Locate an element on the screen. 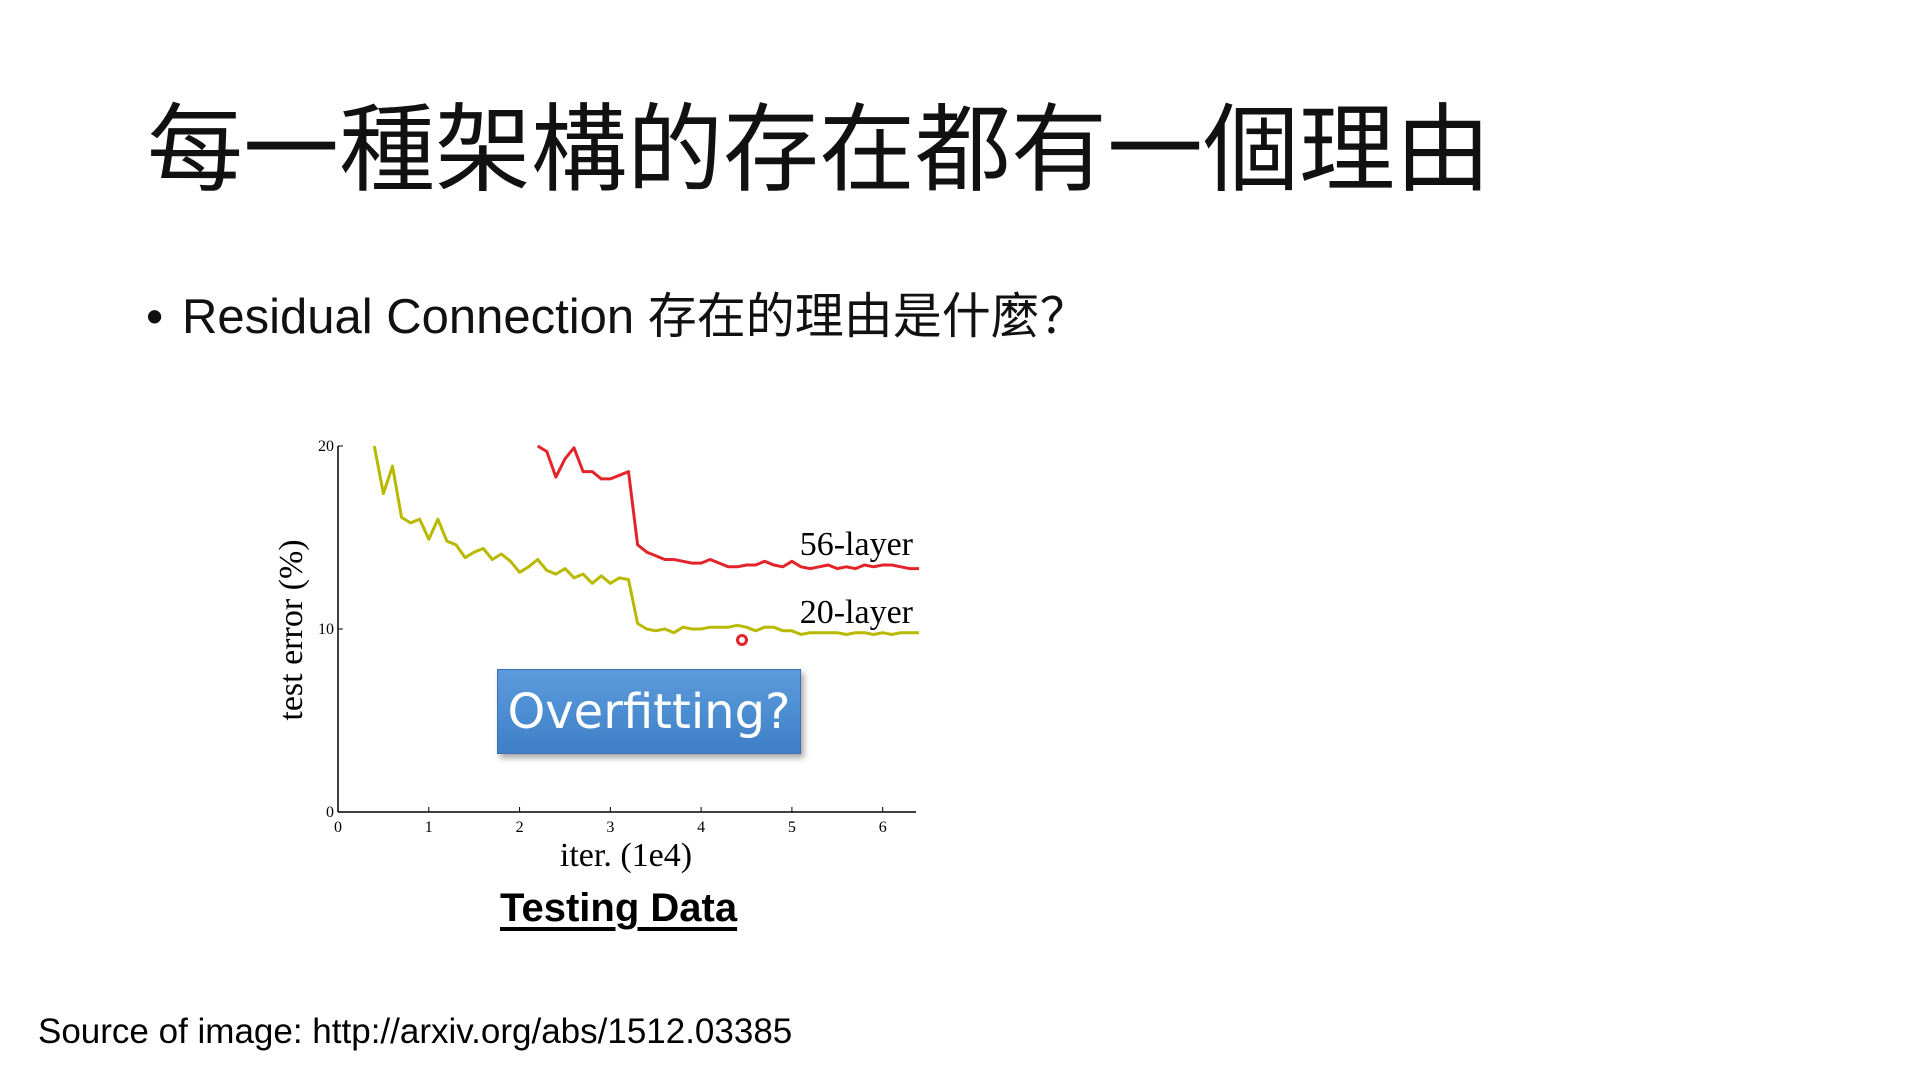  series-label-56-layer: 56-layer is located at coordinates (857, 544).